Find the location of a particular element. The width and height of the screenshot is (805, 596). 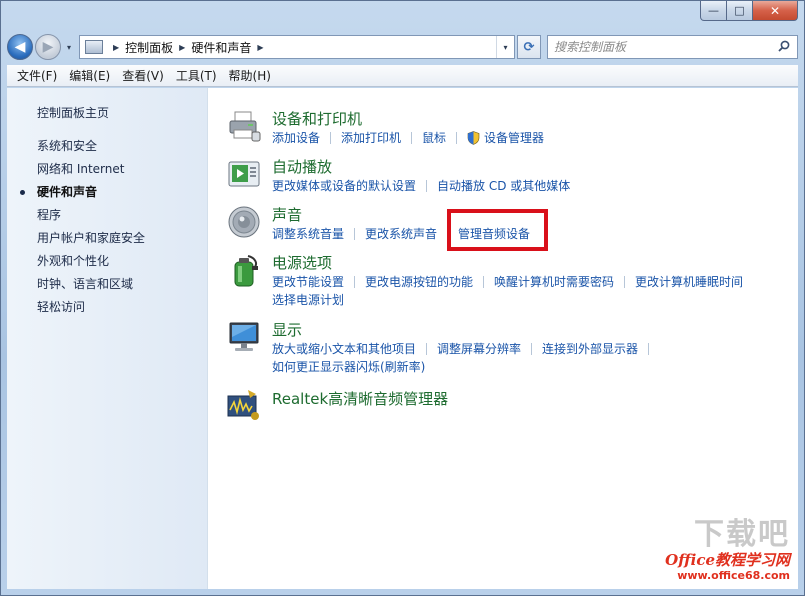

search-box is located at coordinates (672, 47).